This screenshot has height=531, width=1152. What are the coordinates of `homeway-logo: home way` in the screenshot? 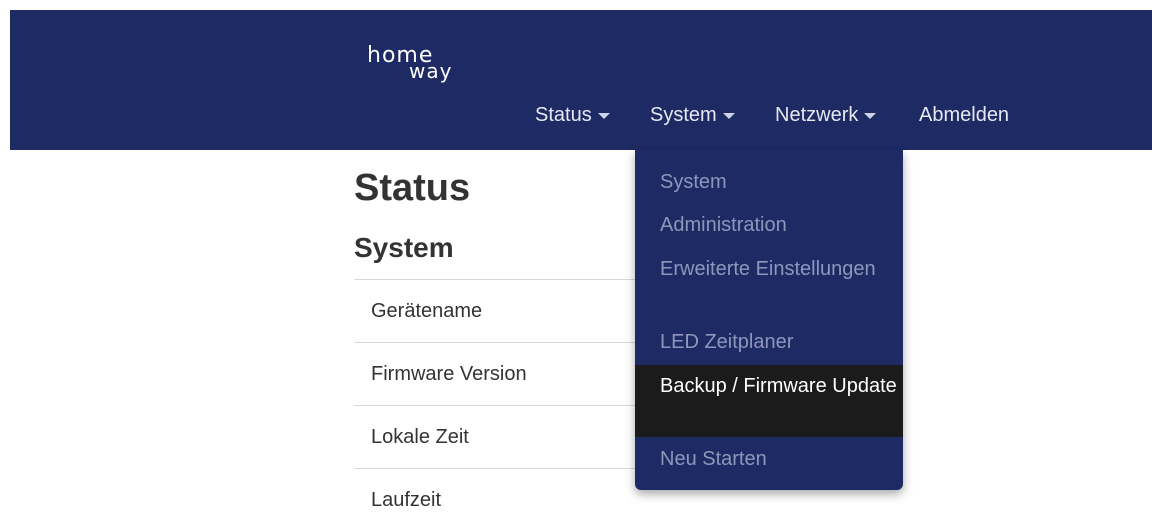 It's located at (410, 64).